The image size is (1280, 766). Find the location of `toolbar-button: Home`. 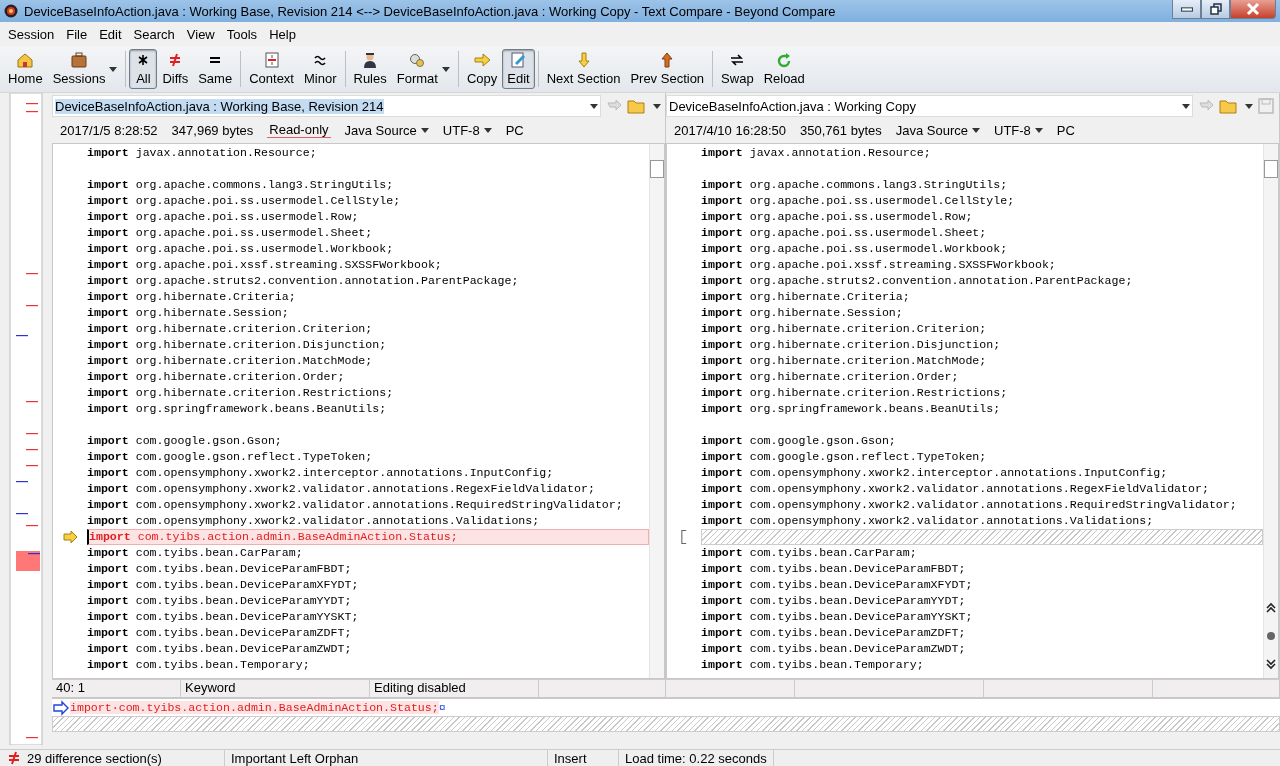

toolbar-button: Home is located at coordinates (25, 69).